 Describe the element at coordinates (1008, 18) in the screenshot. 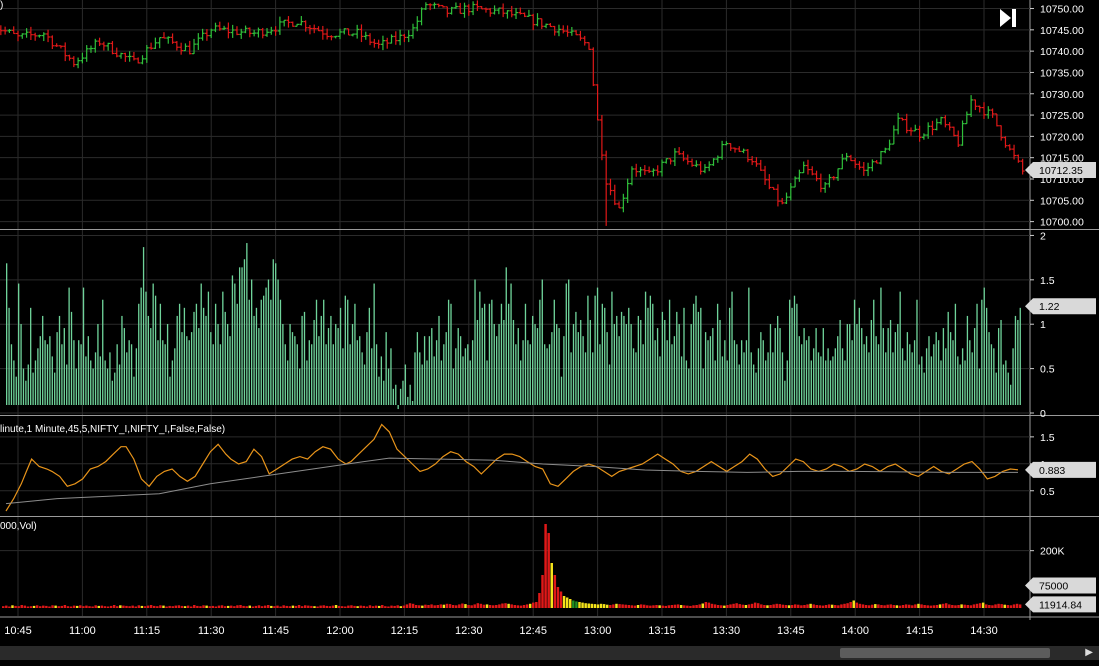

I see `skip-to-end-icon` at that location.